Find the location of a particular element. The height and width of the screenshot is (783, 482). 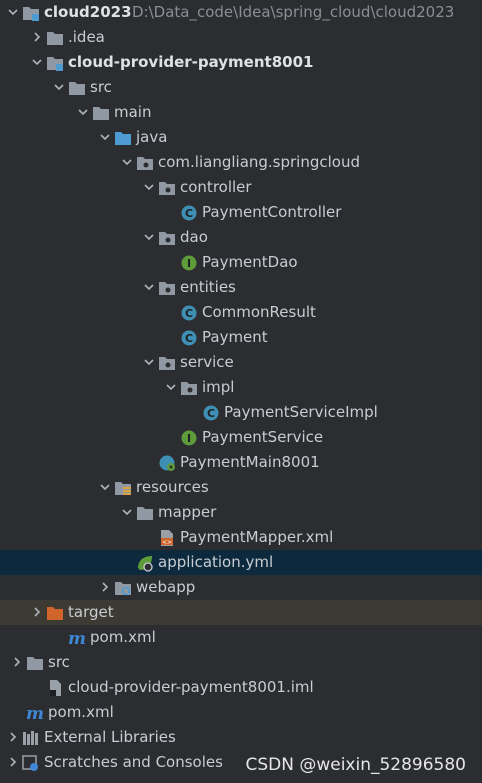

tree-node-label: PaymentService is located at coordinates (263, 437).